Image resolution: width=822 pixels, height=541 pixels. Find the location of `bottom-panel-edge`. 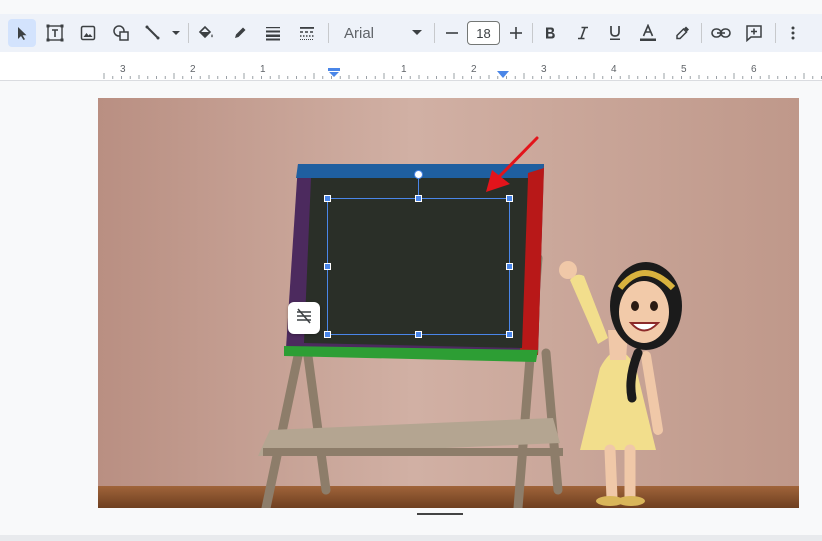

bottom-panel-edge is located at coordinates (411, 538).